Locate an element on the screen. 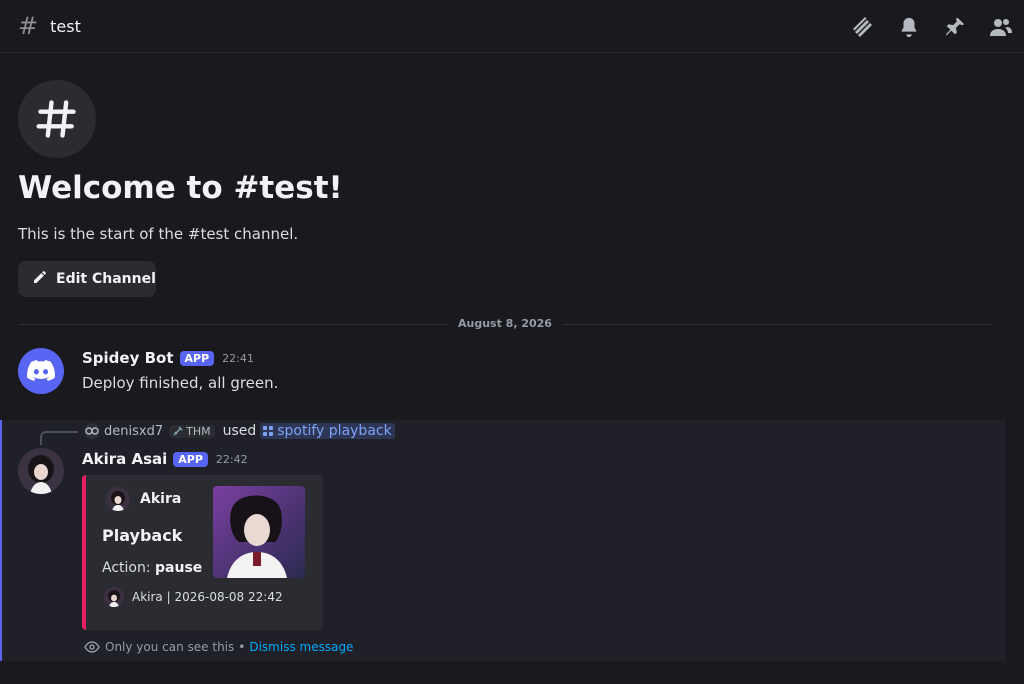  channel-welcome-icon is located at coordinates (57, 119).